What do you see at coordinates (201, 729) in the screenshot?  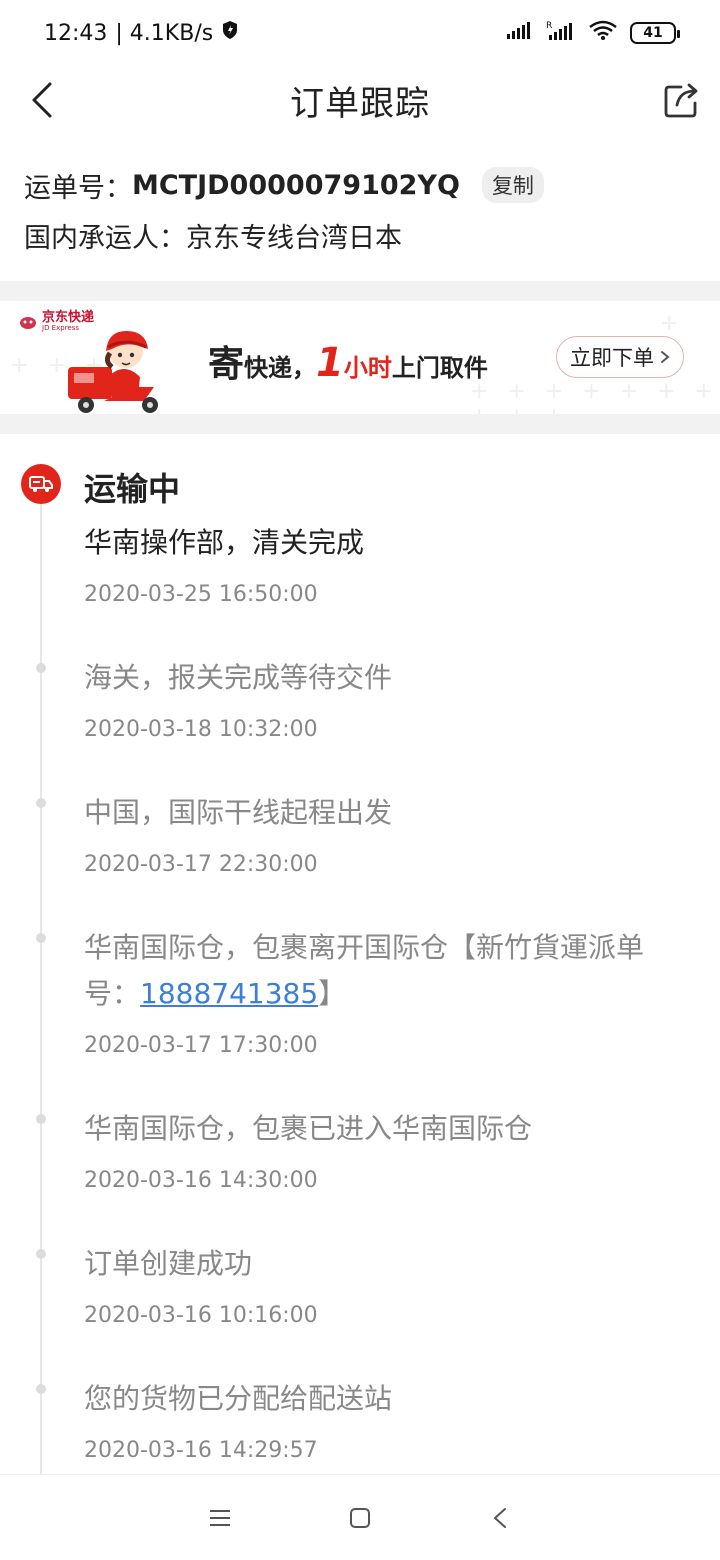 I see `event-time: 2020-03-18 10:32:00` at bounding box center [201, 729].